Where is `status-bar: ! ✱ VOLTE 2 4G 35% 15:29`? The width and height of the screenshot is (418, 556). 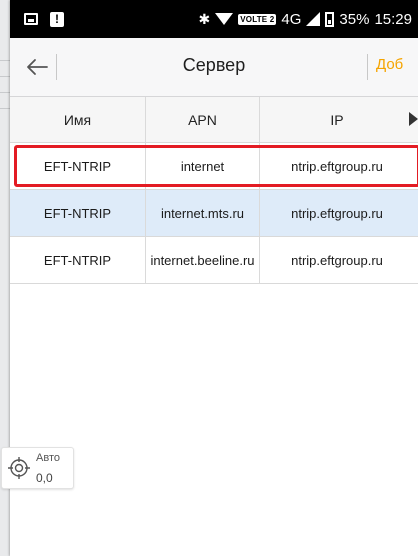 status-bar: ! ✱ VOLTE 2 4G 35% 15:29 is located at coordinates (214, 19).